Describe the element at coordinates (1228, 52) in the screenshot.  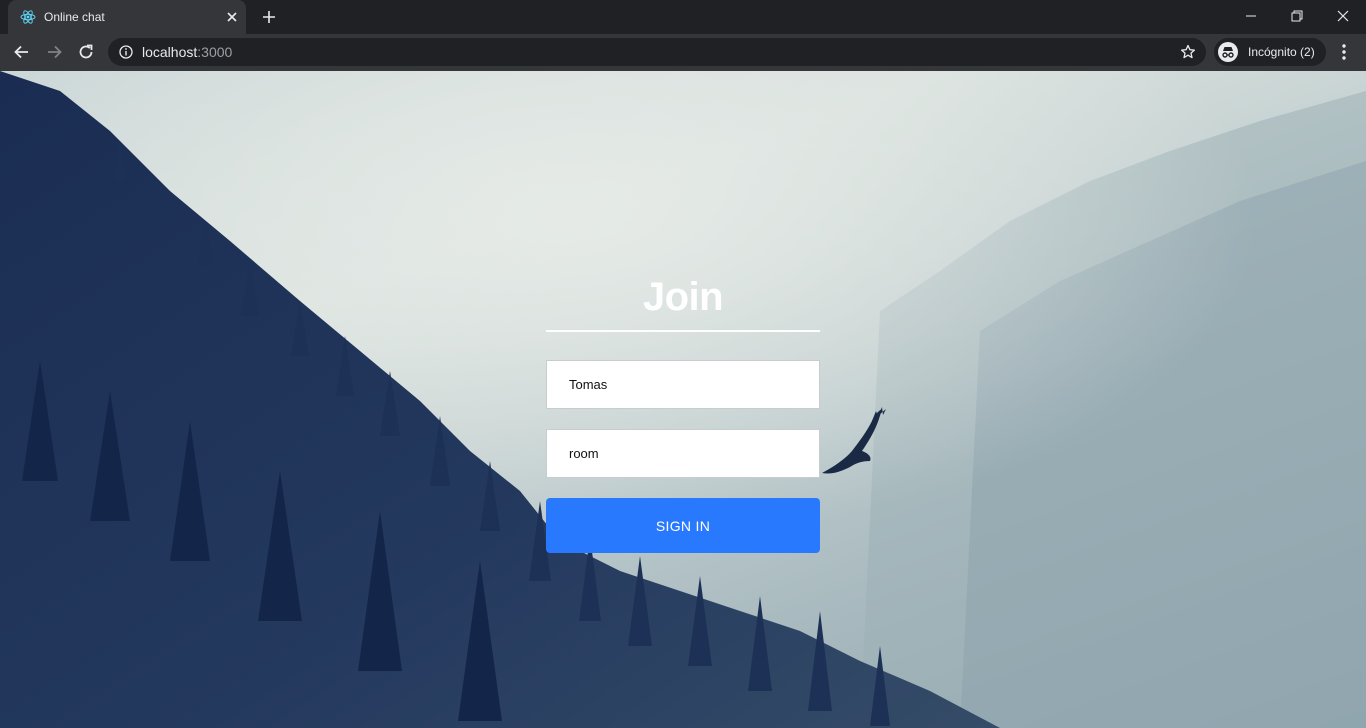
I see `incognito-icon` at that location.